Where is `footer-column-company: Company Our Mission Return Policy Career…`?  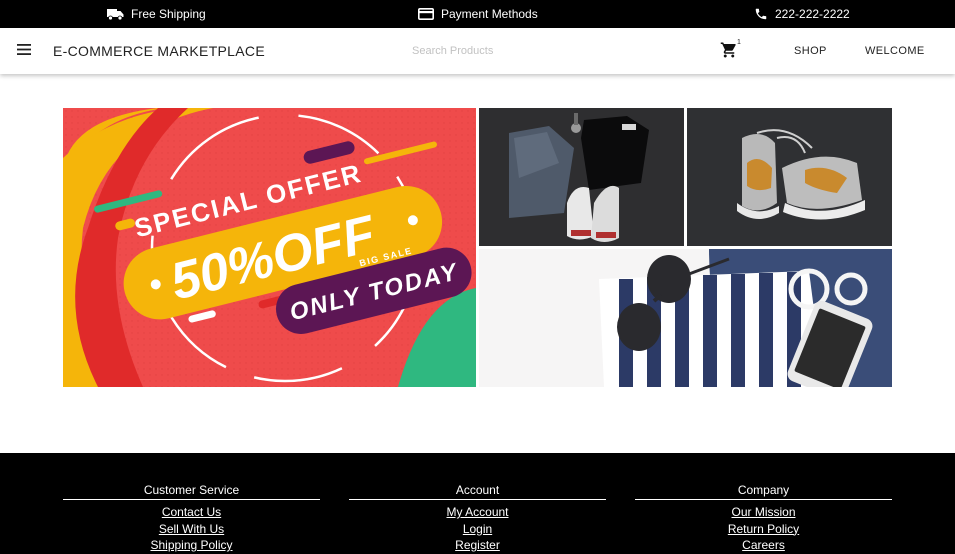
footer-column-company: Company Our Mission Return Policy Career… is located at coordinates (763, 518).